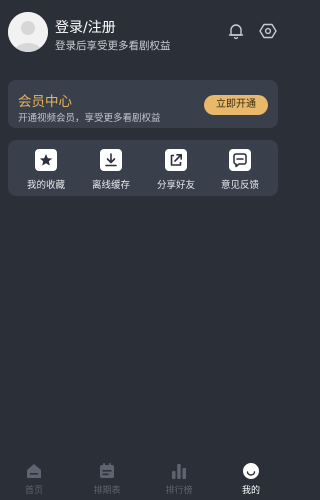 The image size is (320, 500). I want to click on bottom-tab-bar: 首页 排期表 排行榜 我的, so click(142, 479).